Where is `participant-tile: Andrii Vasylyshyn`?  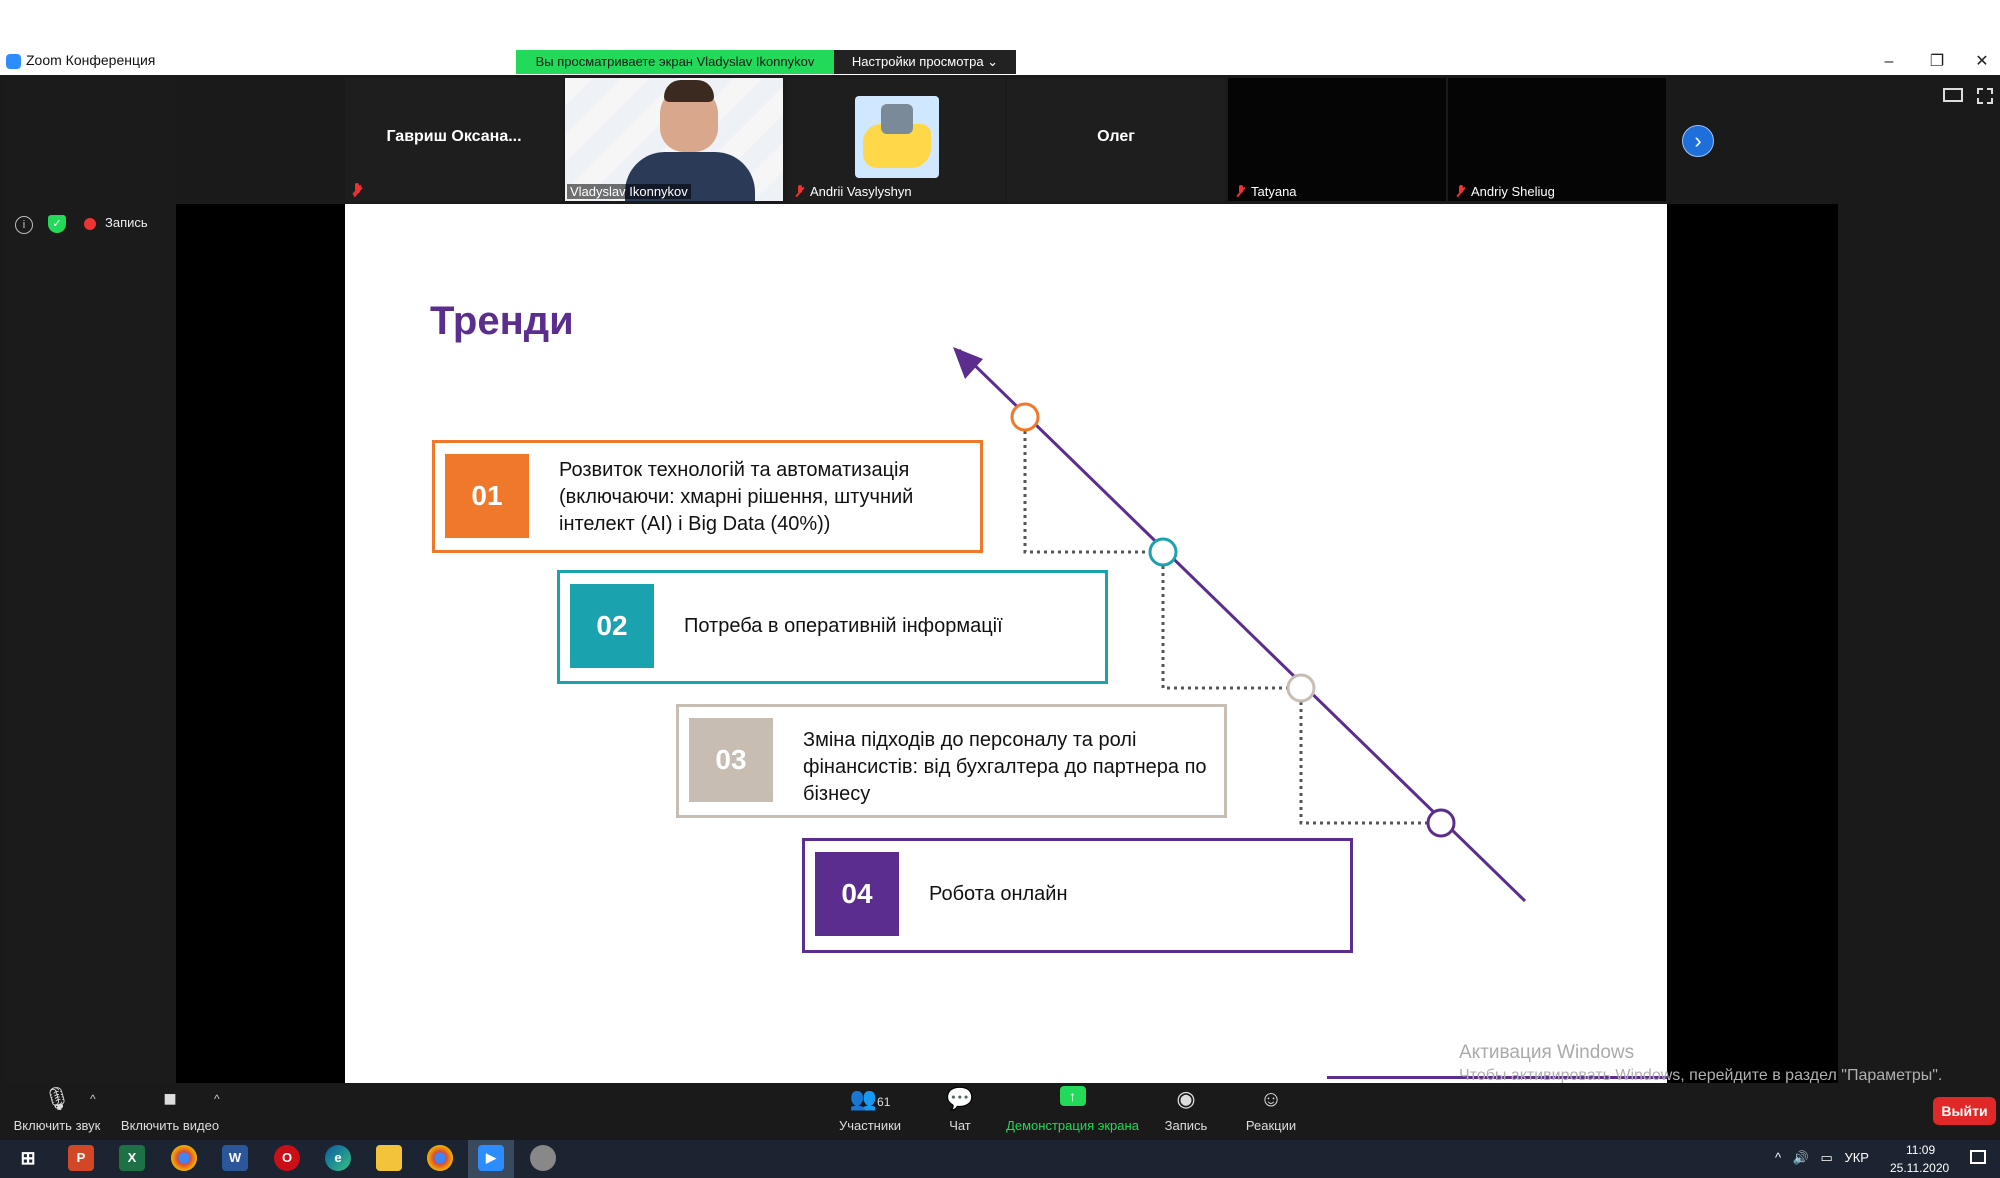
participant-tile: Andrii Vasylyshyn is located at coordinates (896, 139).